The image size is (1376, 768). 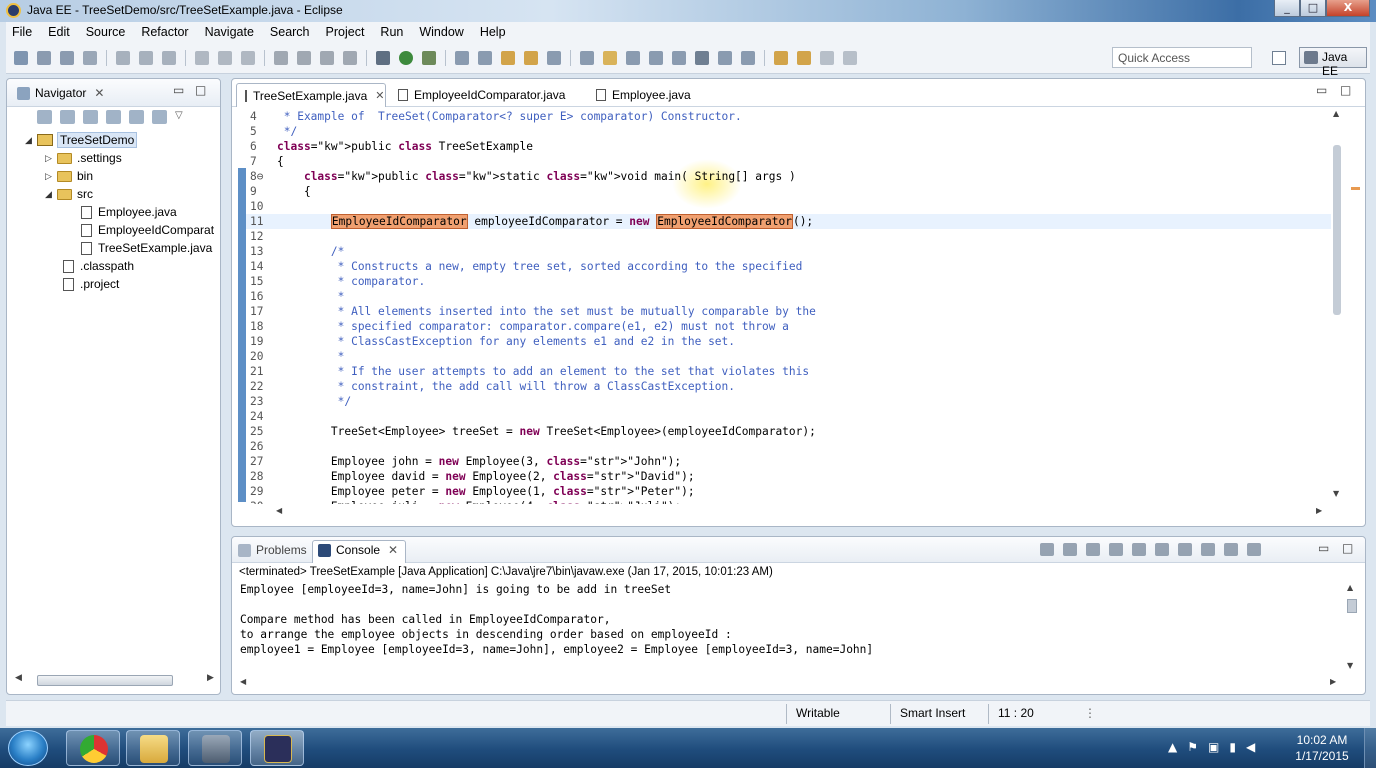 What do you see at coordinates (790, 684) in the screenshot?
I see `console-horizontal-scrollbar: ◀ ▶` at bounding box center [790, 684].